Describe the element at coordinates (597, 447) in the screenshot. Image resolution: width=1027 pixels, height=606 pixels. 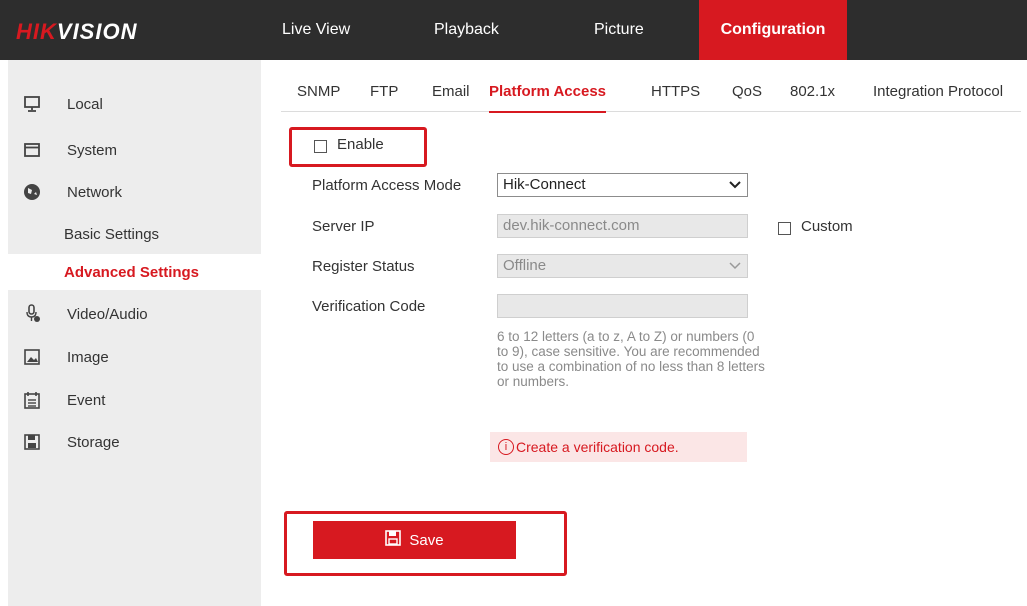
I see `alert-text: Create a verification code.` at that location.